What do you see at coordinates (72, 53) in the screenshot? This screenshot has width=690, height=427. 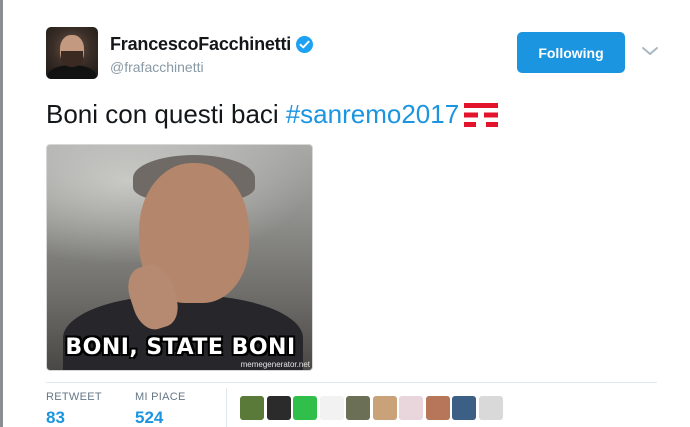 I see `author-avatar` at bounding box center [72, 53].